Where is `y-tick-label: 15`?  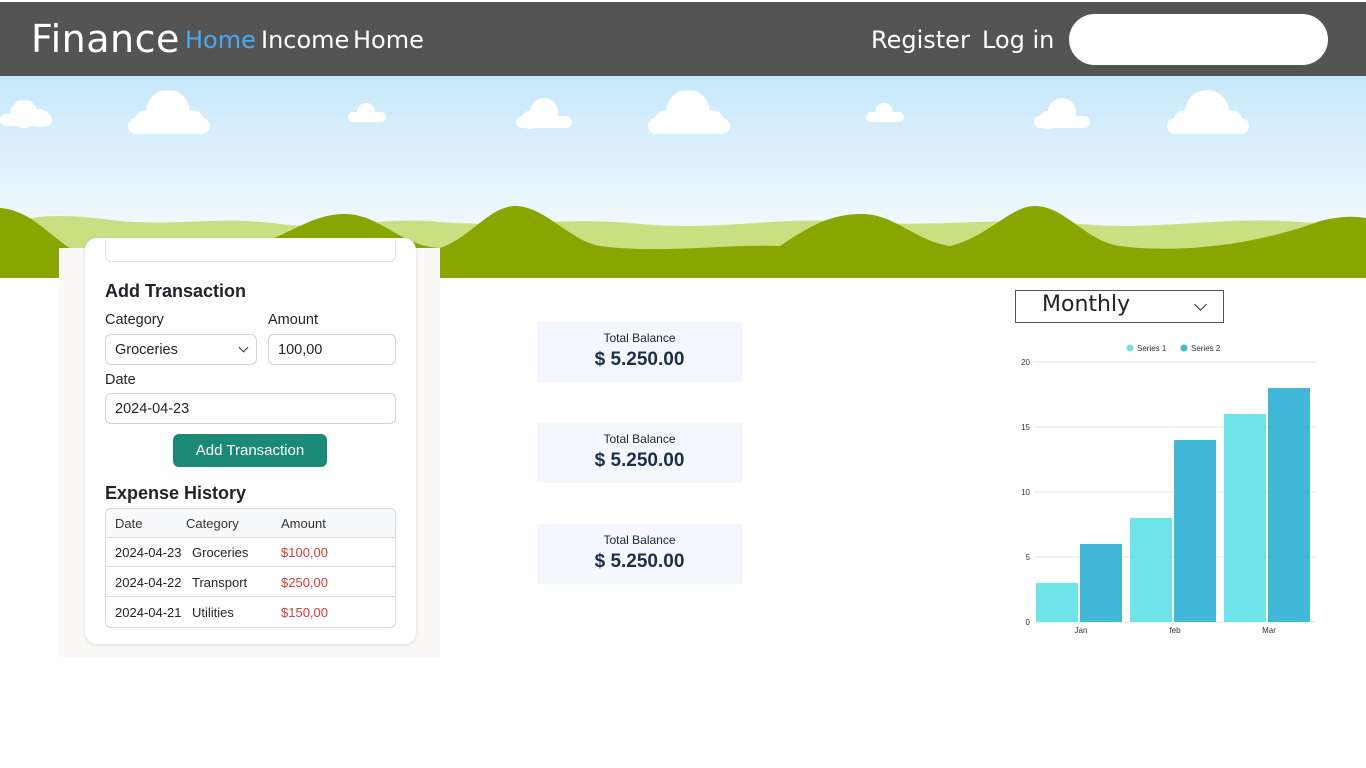 y-tick-label: 15 is located at coordinates (1025, 427).